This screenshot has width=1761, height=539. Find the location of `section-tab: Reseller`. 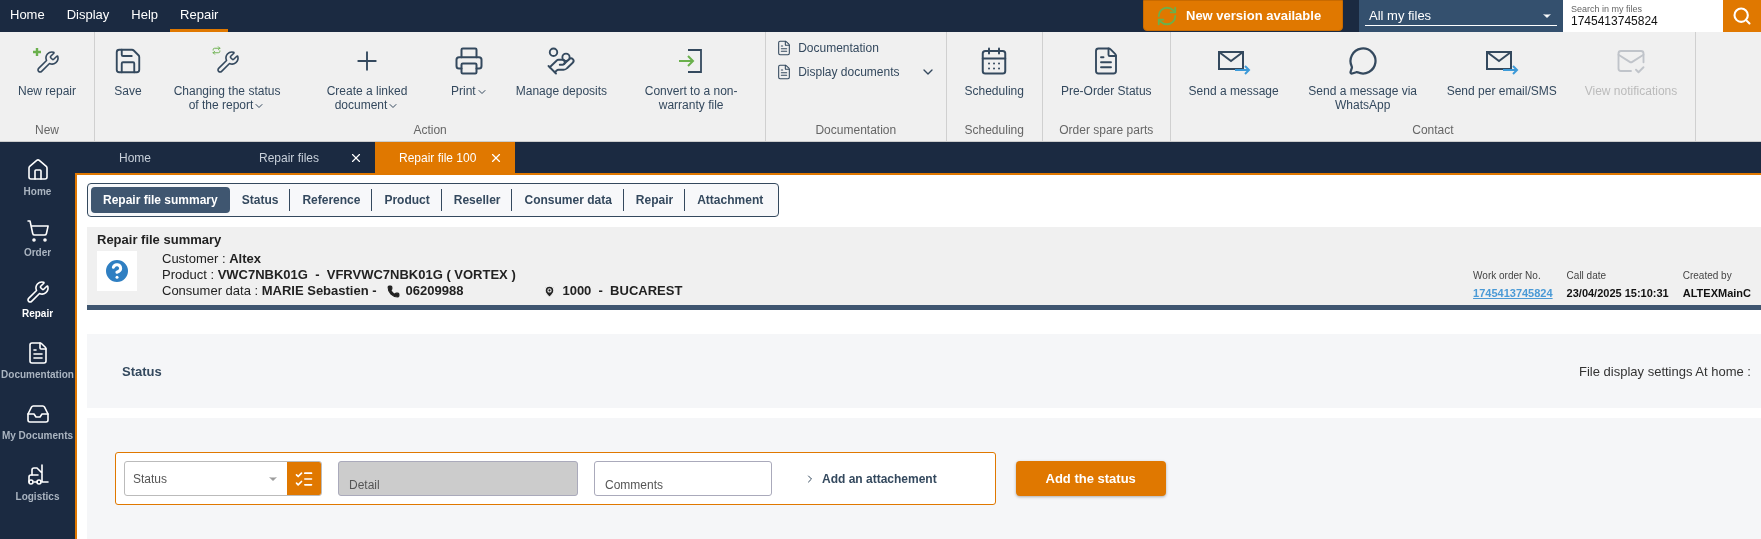

section-tab: Reseller is located at coordinates (477, 200).